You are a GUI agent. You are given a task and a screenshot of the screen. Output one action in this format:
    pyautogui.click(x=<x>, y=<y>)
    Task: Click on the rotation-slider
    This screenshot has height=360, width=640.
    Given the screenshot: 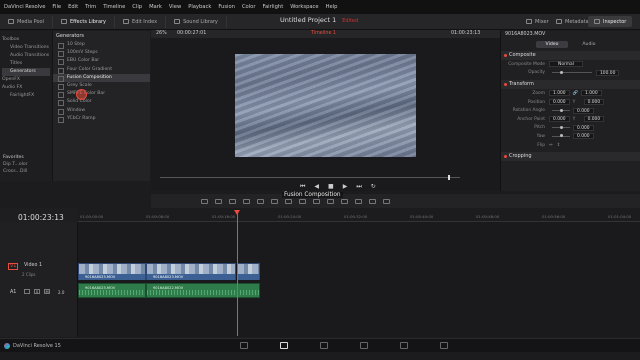 What is the action you would take?
    pyautogui.click(x=561, y=110)
    